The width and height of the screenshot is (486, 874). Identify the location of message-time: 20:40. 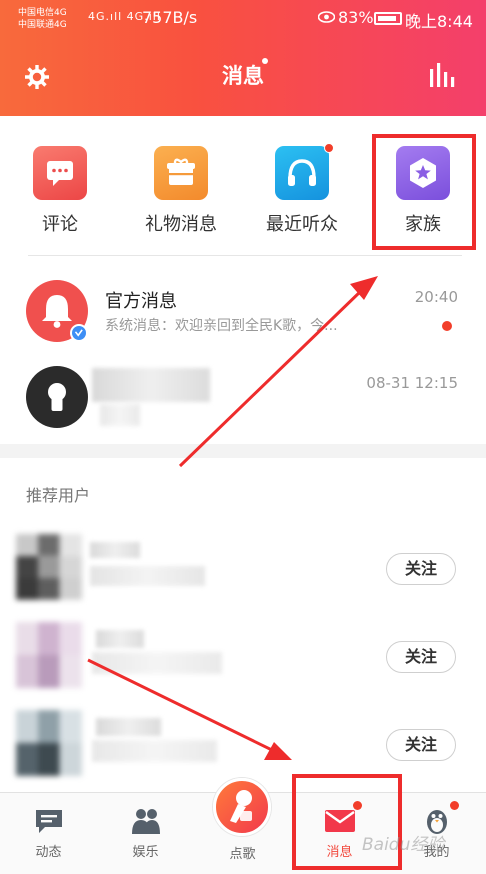
(436, 297).